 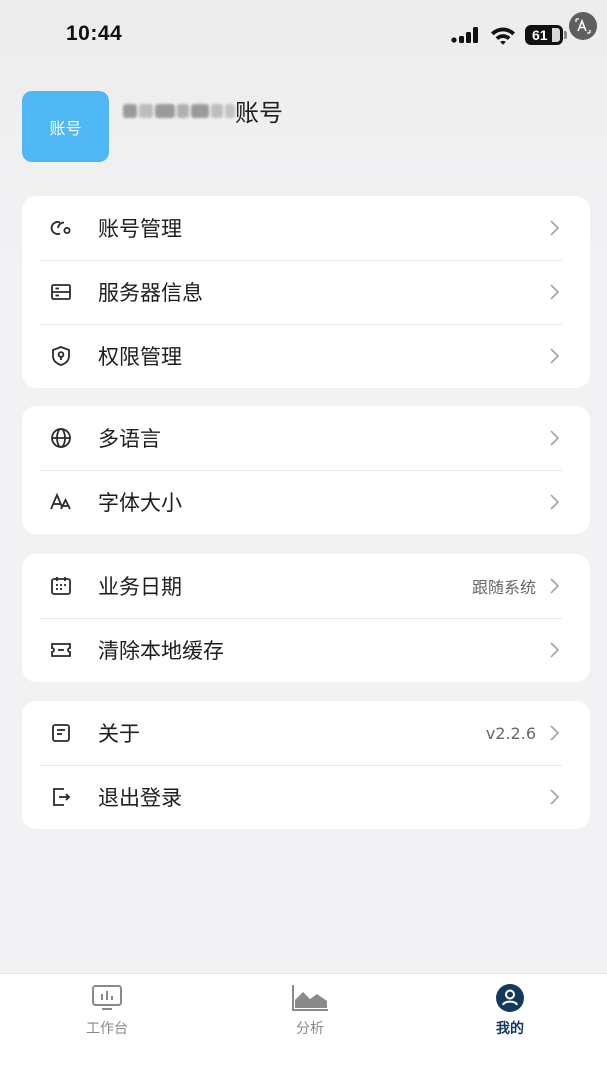 I want to click on menu-item-label: 账号管理, so click(x=140, y=229).